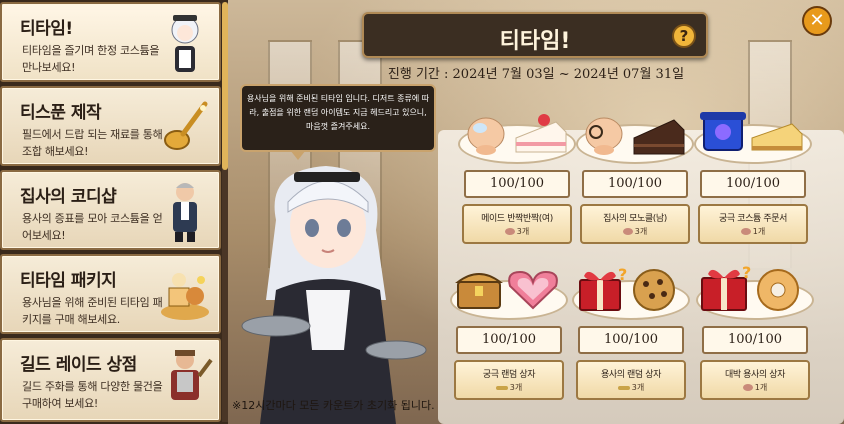 The height and width of the screenshot is (424, 844). Describe the element at coordinates (185, 43) in the screenshot. I see `maid-portrait-icon` at that location.